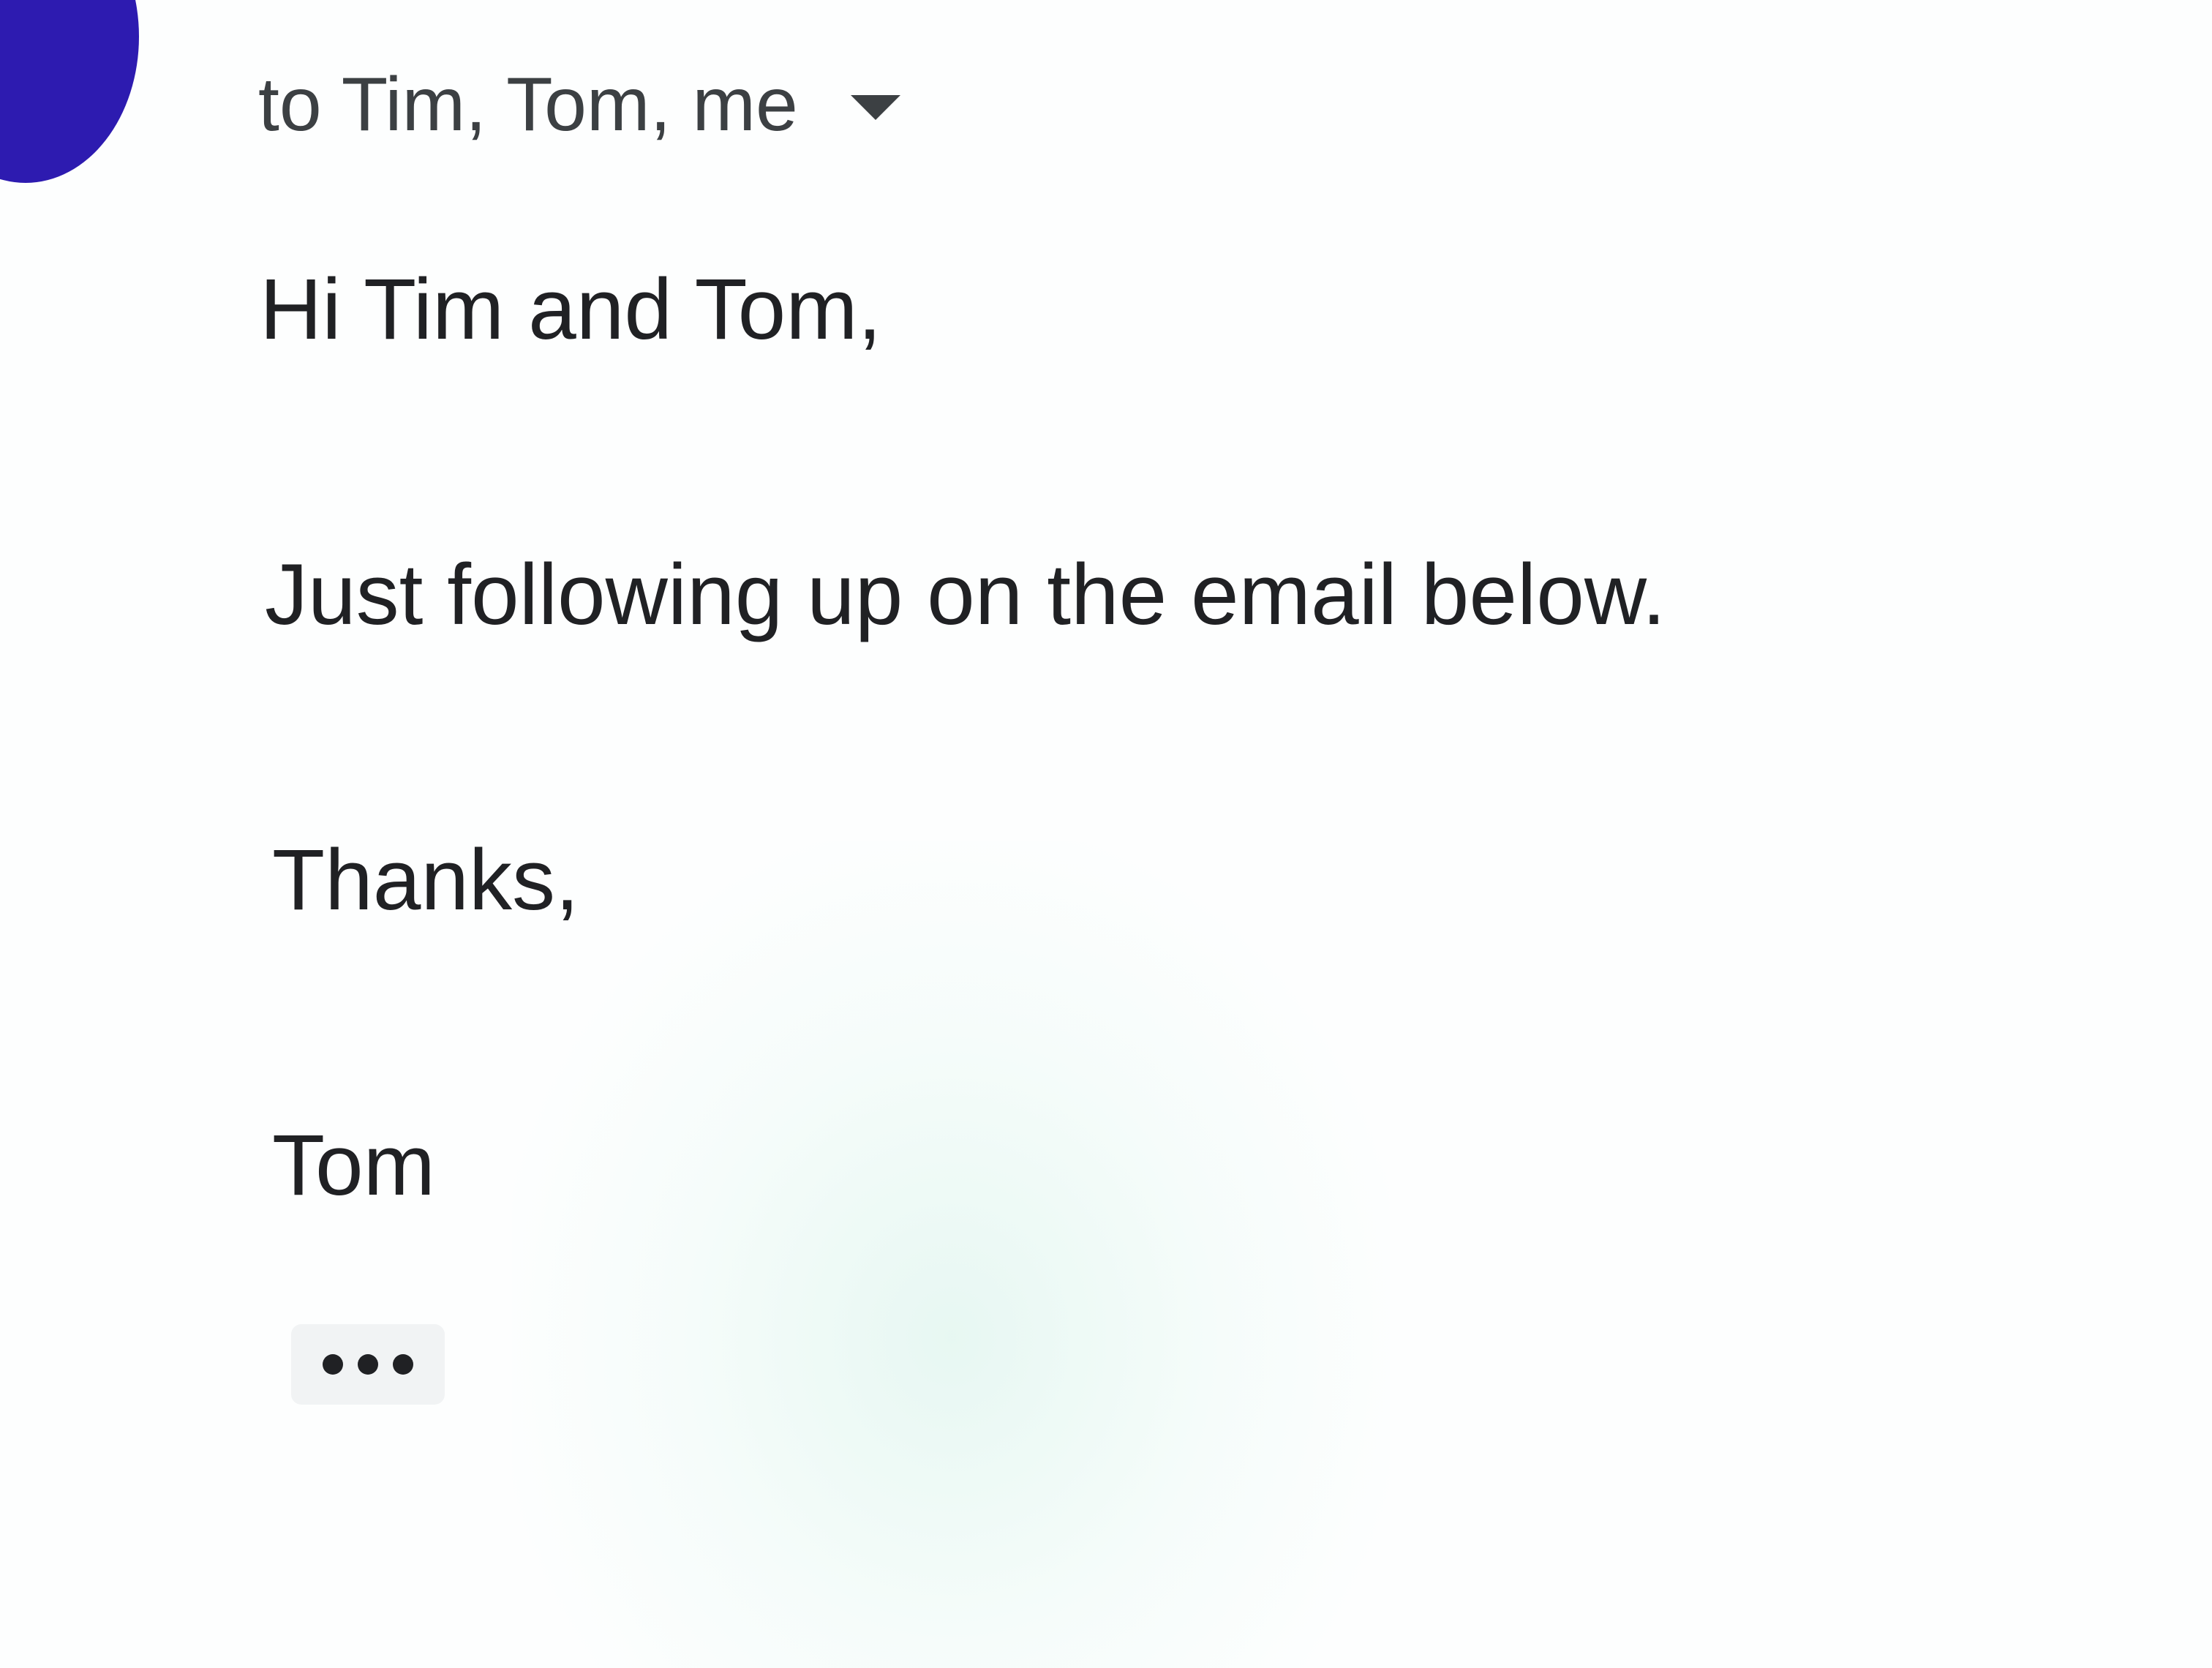 The image size is (2212, 1668). What do you see at coordinates (875, 107) in the screenshot?
I see `caret-down-icon` at bounding box center [875, 107].